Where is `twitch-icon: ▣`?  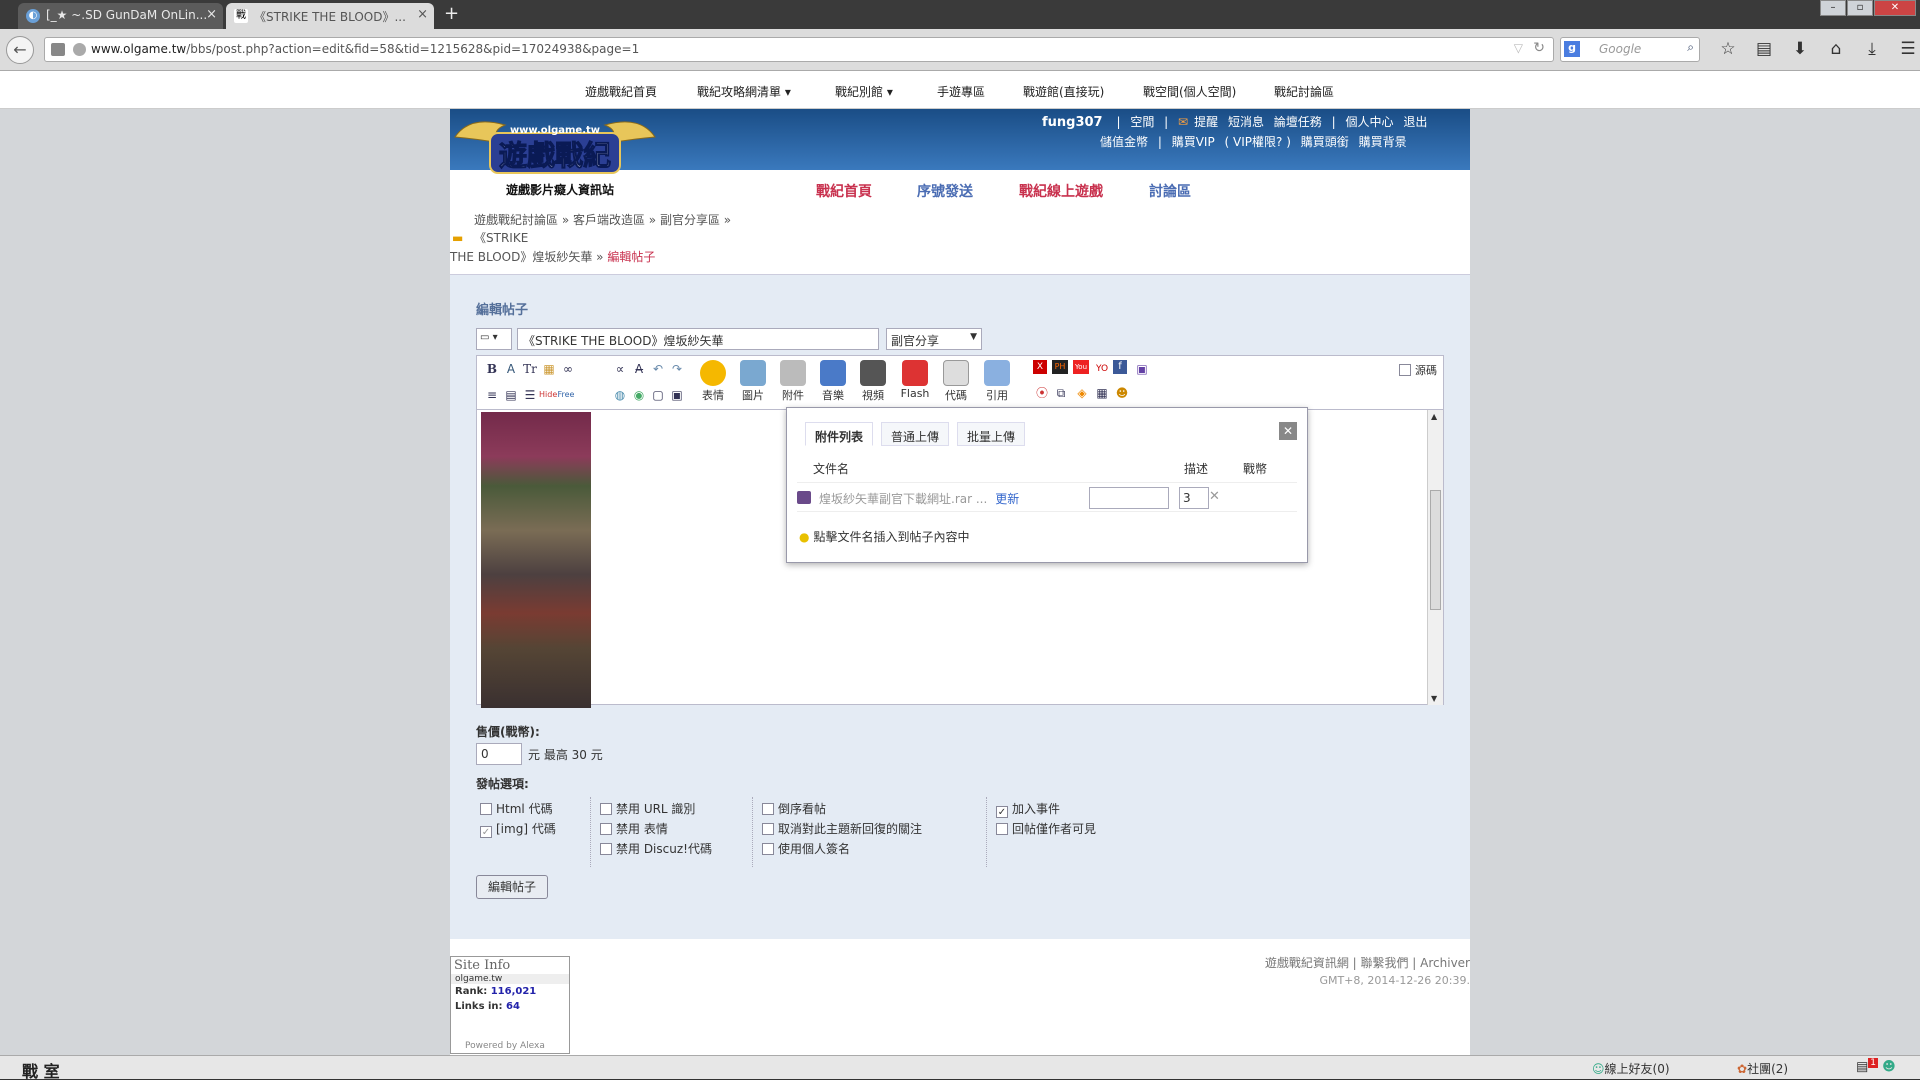
twitch-icon: ▣ is located at coordinates (1142, 369).